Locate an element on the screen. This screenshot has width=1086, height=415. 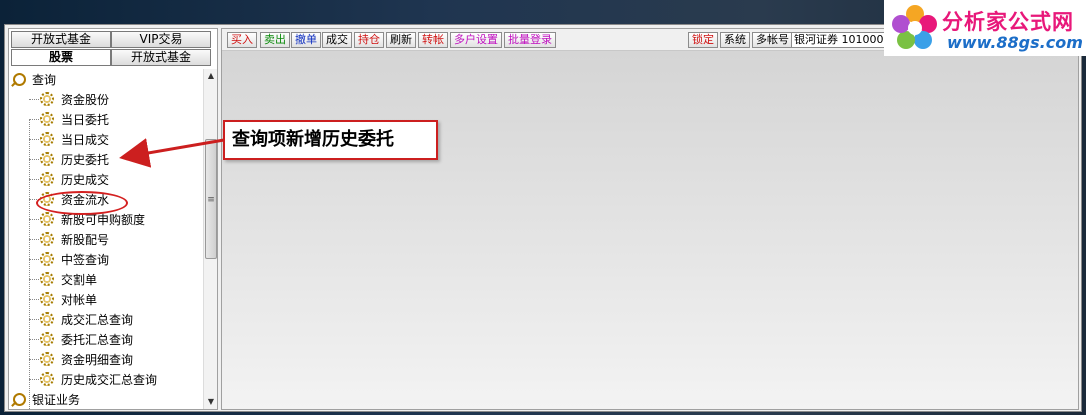
tree-root-query: 查询 is located at coordinates (34, 79).